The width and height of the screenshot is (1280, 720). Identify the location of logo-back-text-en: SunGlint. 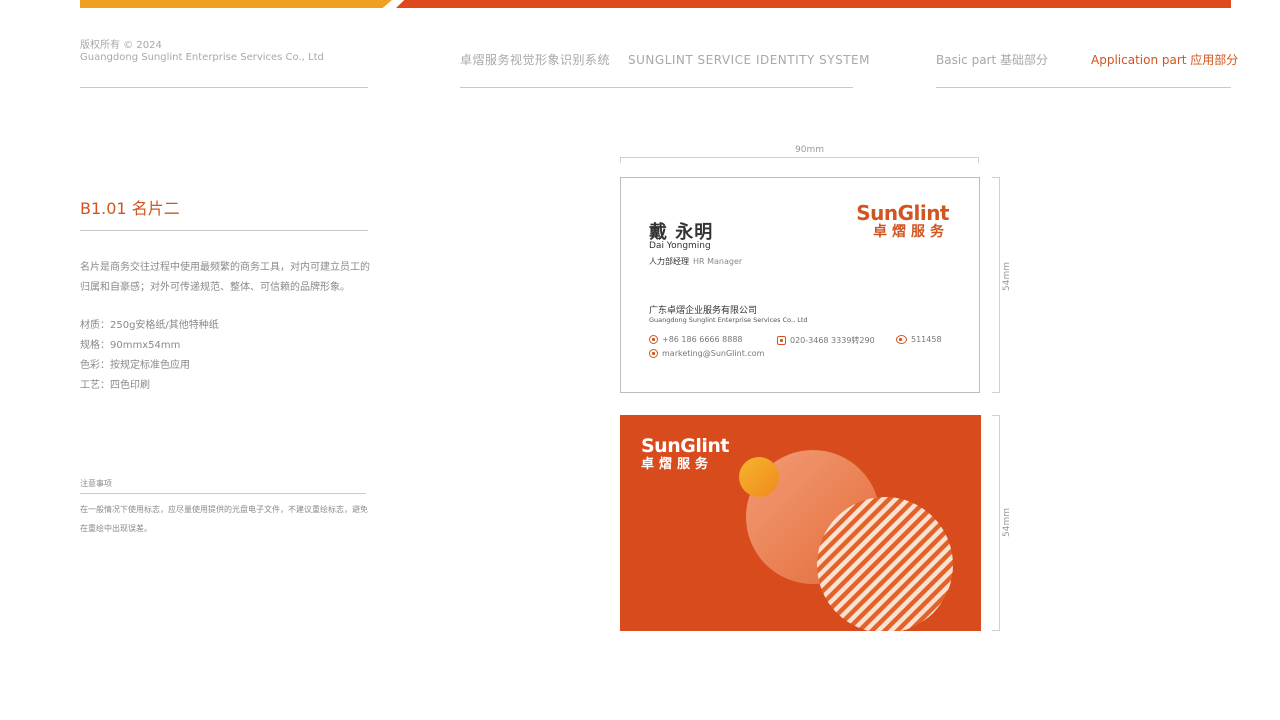
(685, 446).